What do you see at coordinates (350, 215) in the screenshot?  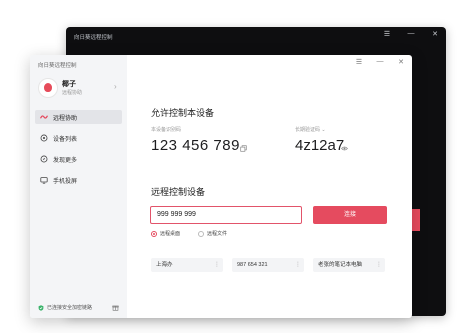 I see `connect-button: 连接` at bounding box center [350, 215].